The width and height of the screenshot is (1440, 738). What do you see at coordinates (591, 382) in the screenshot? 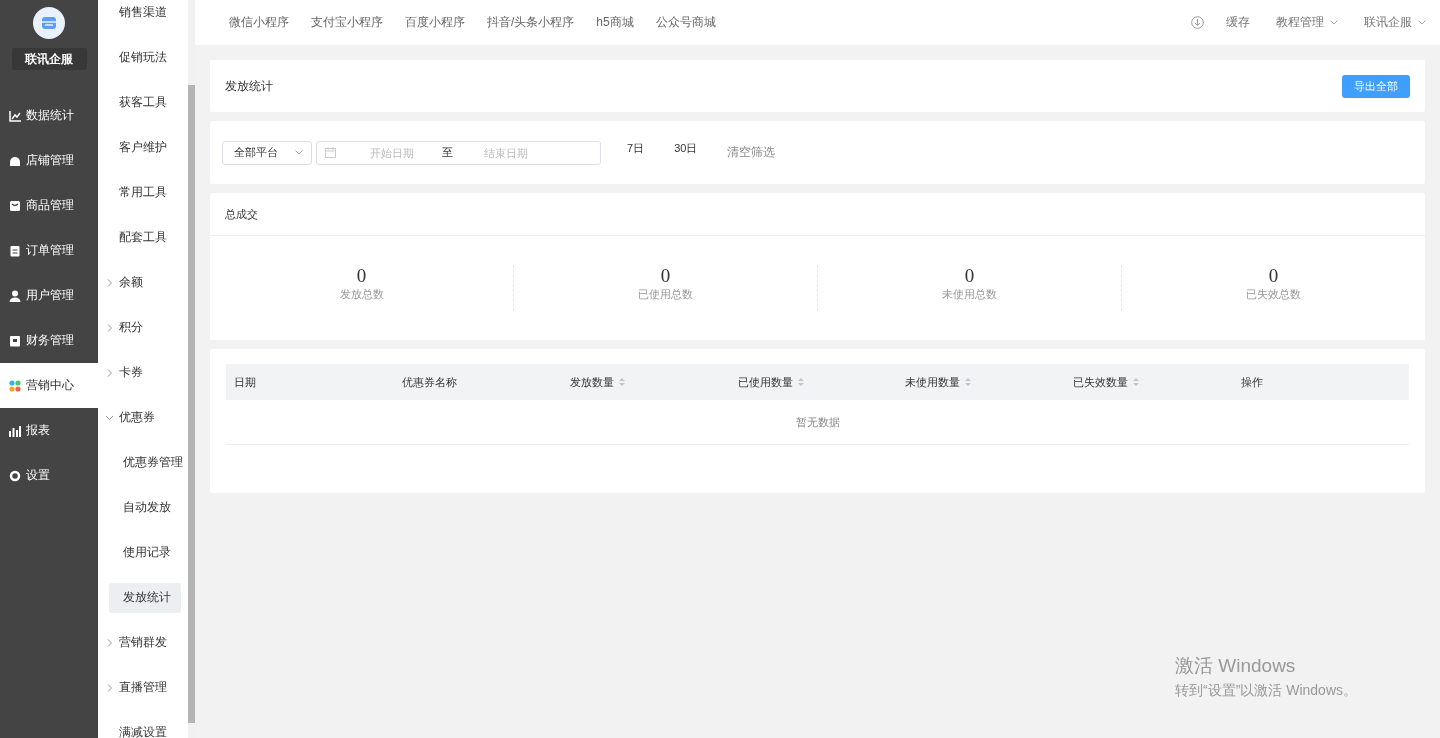
I see `column-header: 发放数量` at bounding box center [591, 382].